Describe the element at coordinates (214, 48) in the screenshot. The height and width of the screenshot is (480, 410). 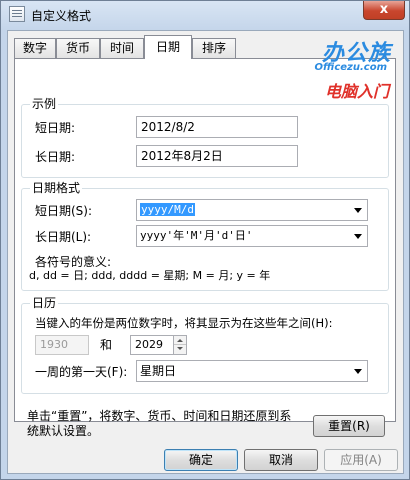
I see `tab-sort: 排序` at that location.